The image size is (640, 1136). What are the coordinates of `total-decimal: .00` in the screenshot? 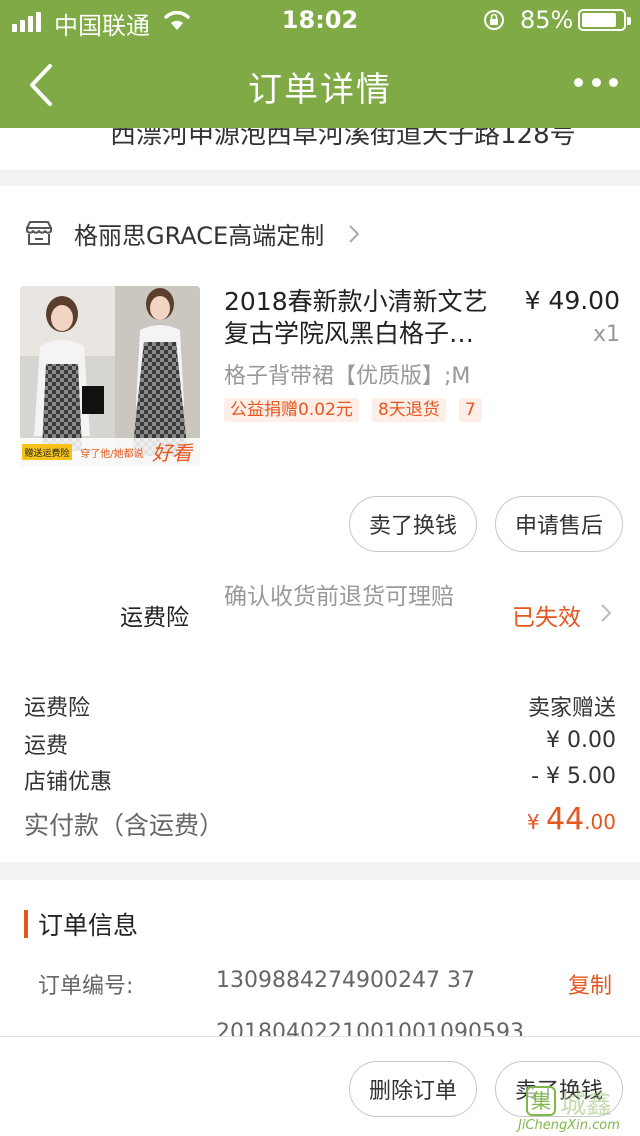 It's located at (600, 822).